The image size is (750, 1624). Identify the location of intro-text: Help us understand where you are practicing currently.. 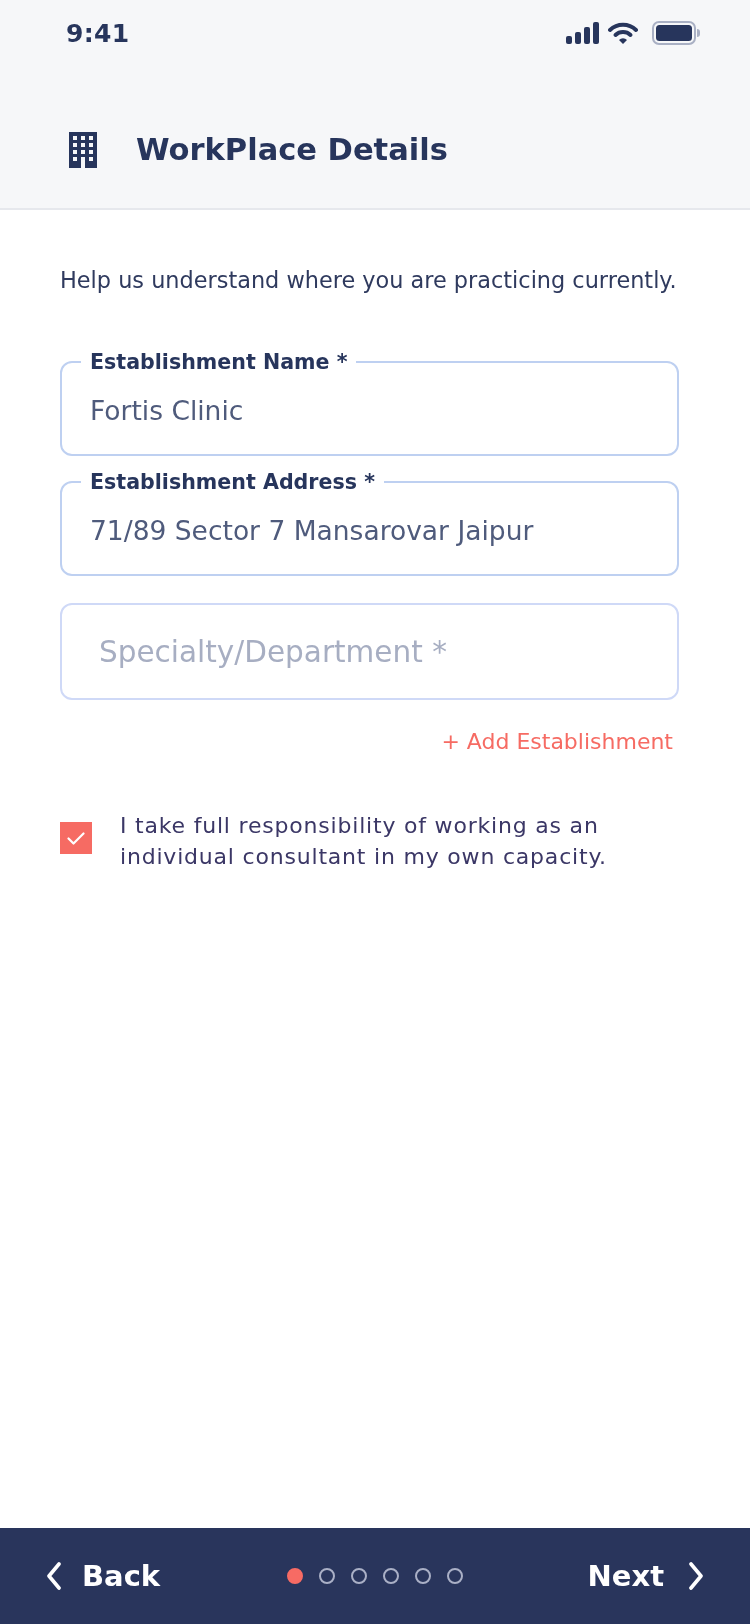
(369, 280).